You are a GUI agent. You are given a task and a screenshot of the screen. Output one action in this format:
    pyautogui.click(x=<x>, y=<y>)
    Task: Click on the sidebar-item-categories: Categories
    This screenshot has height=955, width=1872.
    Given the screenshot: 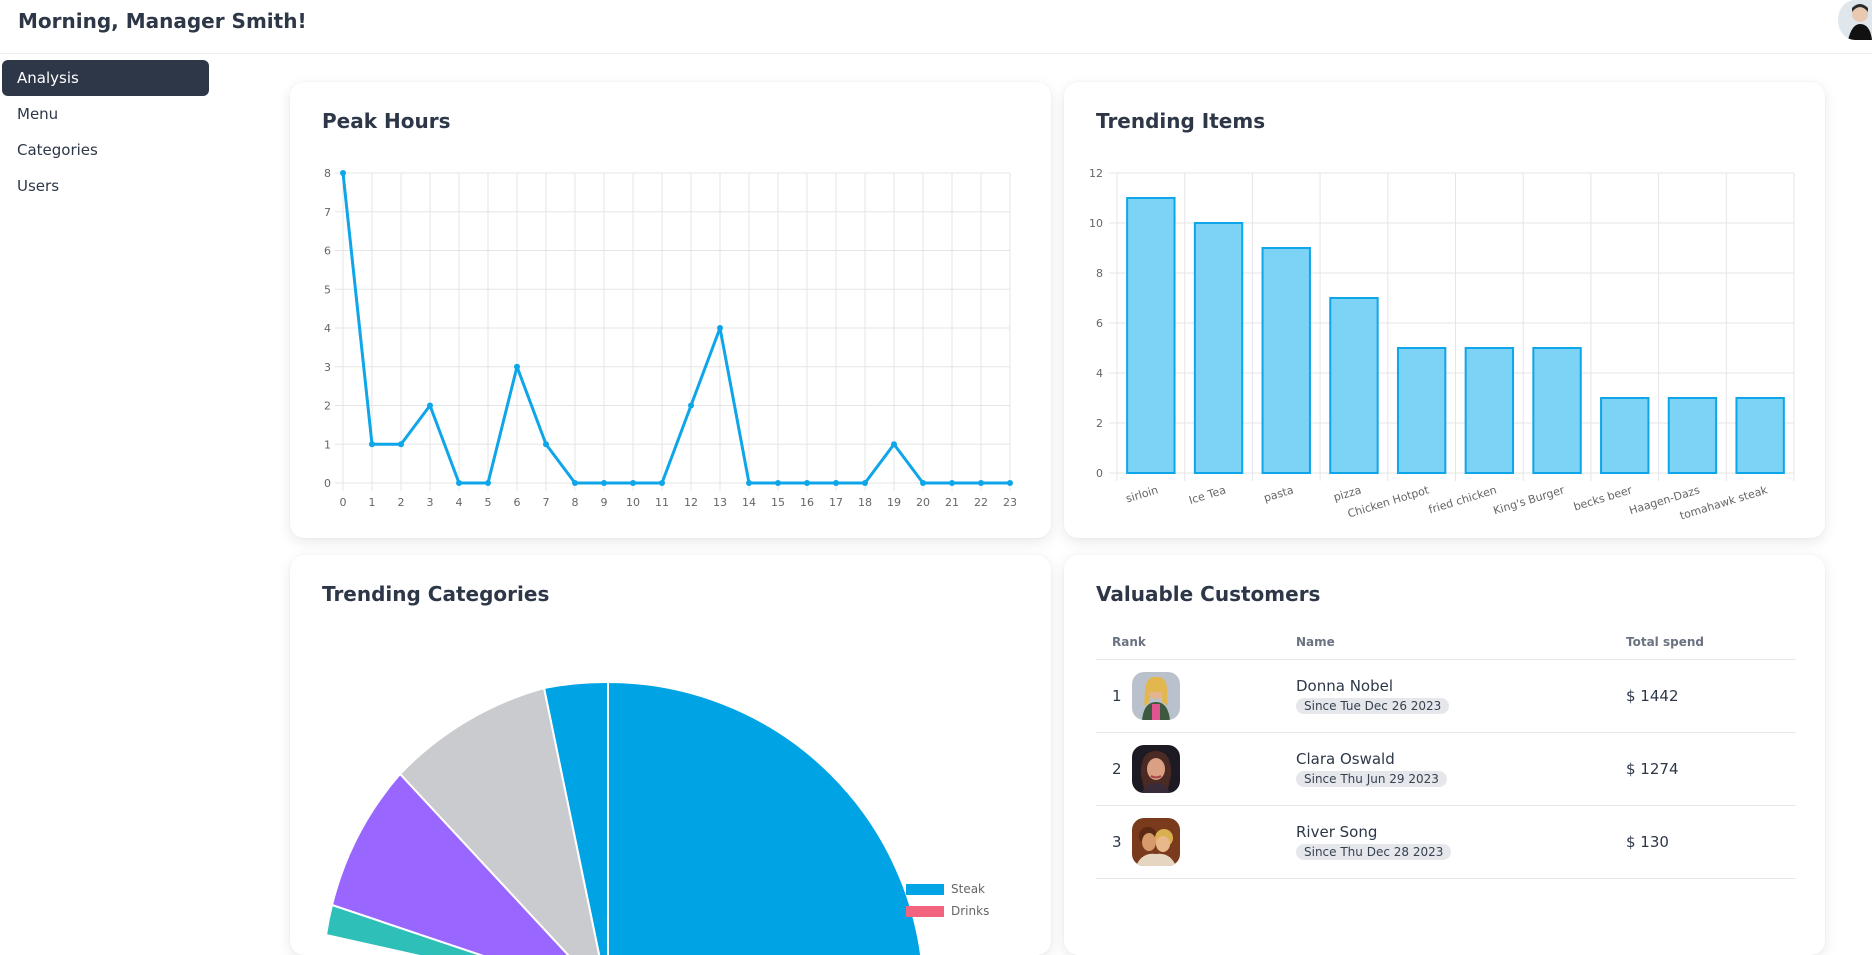 What is the action you would take?
    pyautogui.click(x=105, y=150)
    